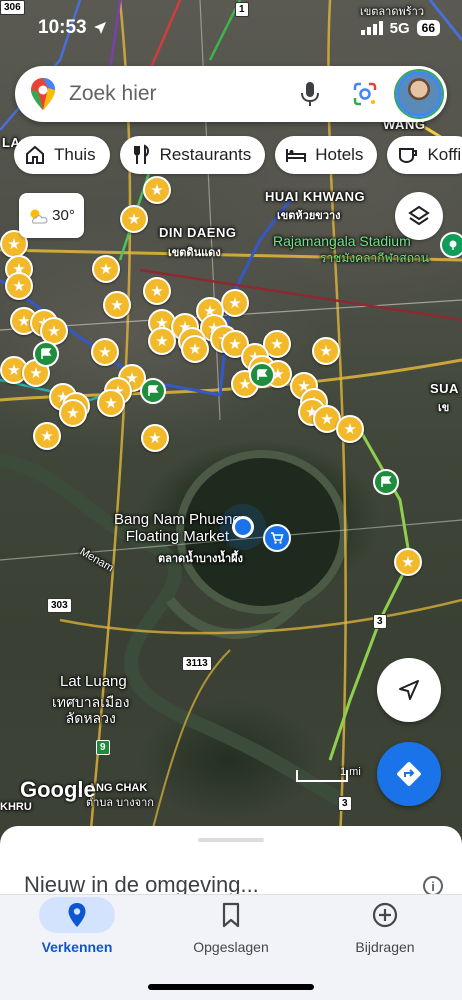 This screenshot has height=1000, width=462. What do you see at coordinates (231, 840) in the screenshot?
I see `sheet-drag-handle` at bounding box center [231, 840].